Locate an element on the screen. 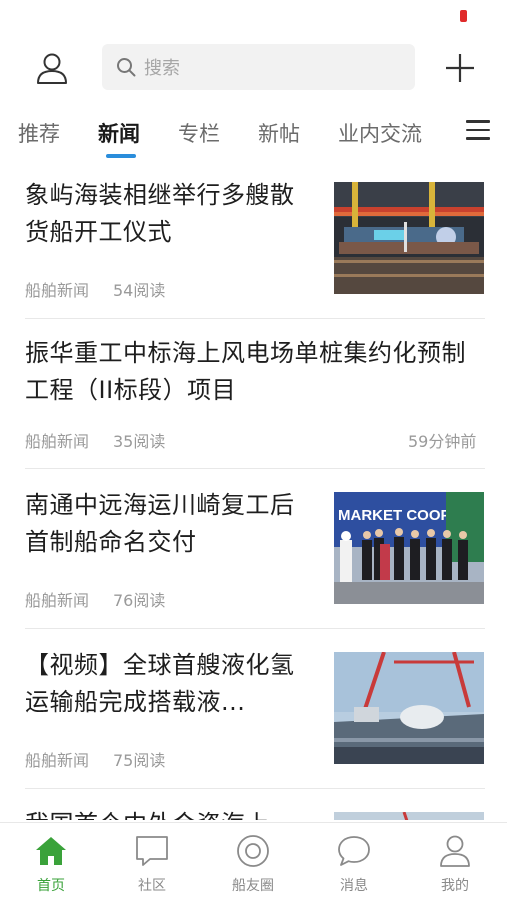 The image size is (507, 900). news-thumbnail: MARKET COOPER is located at coordinates (409, 548).